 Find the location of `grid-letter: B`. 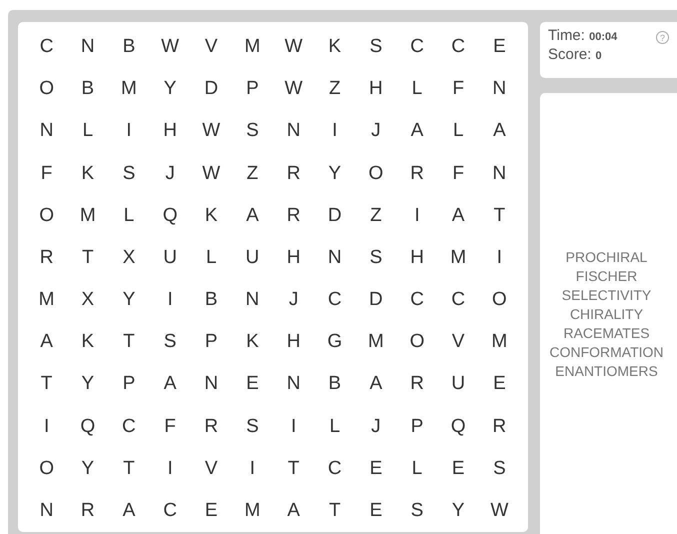

grid-letter: B is located at coordinates (129, 47).